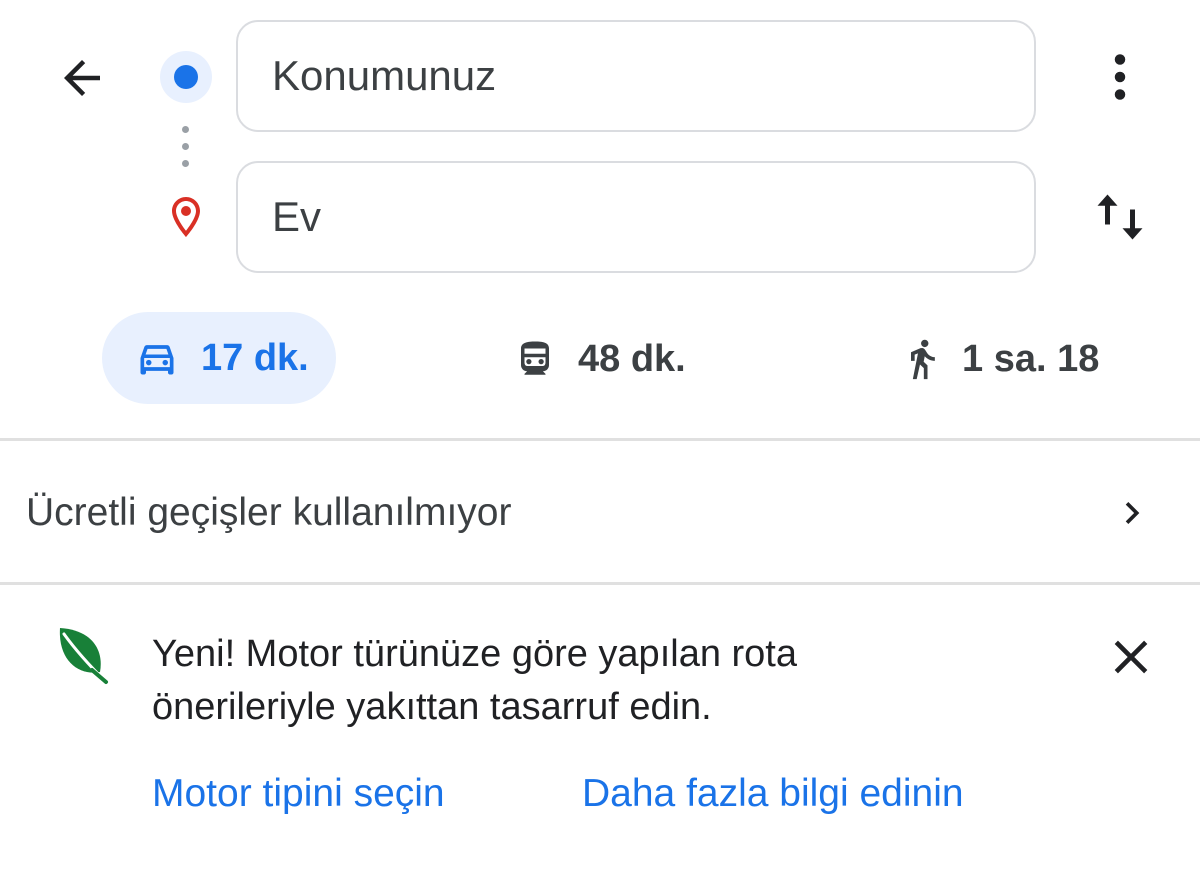 The width and height of the screenshot is (1200, 873). What do you see at coordinates (1132, 513) in the screenshot?
I see `chevron-right-icon` at bounding box center [1132, 513].